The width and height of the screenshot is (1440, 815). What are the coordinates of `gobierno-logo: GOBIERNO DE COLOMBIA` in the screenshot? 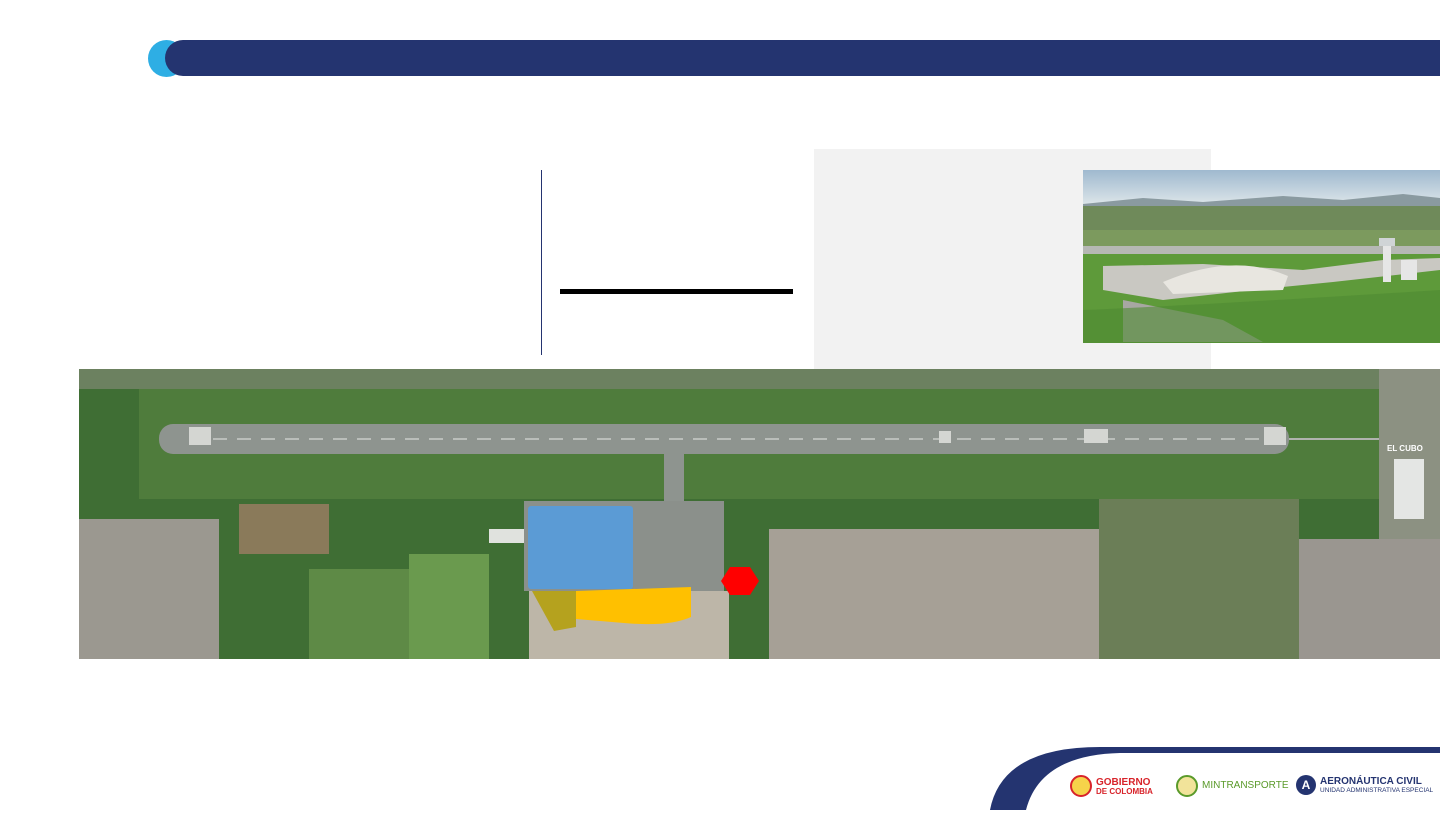 It's located at (1111, 786).